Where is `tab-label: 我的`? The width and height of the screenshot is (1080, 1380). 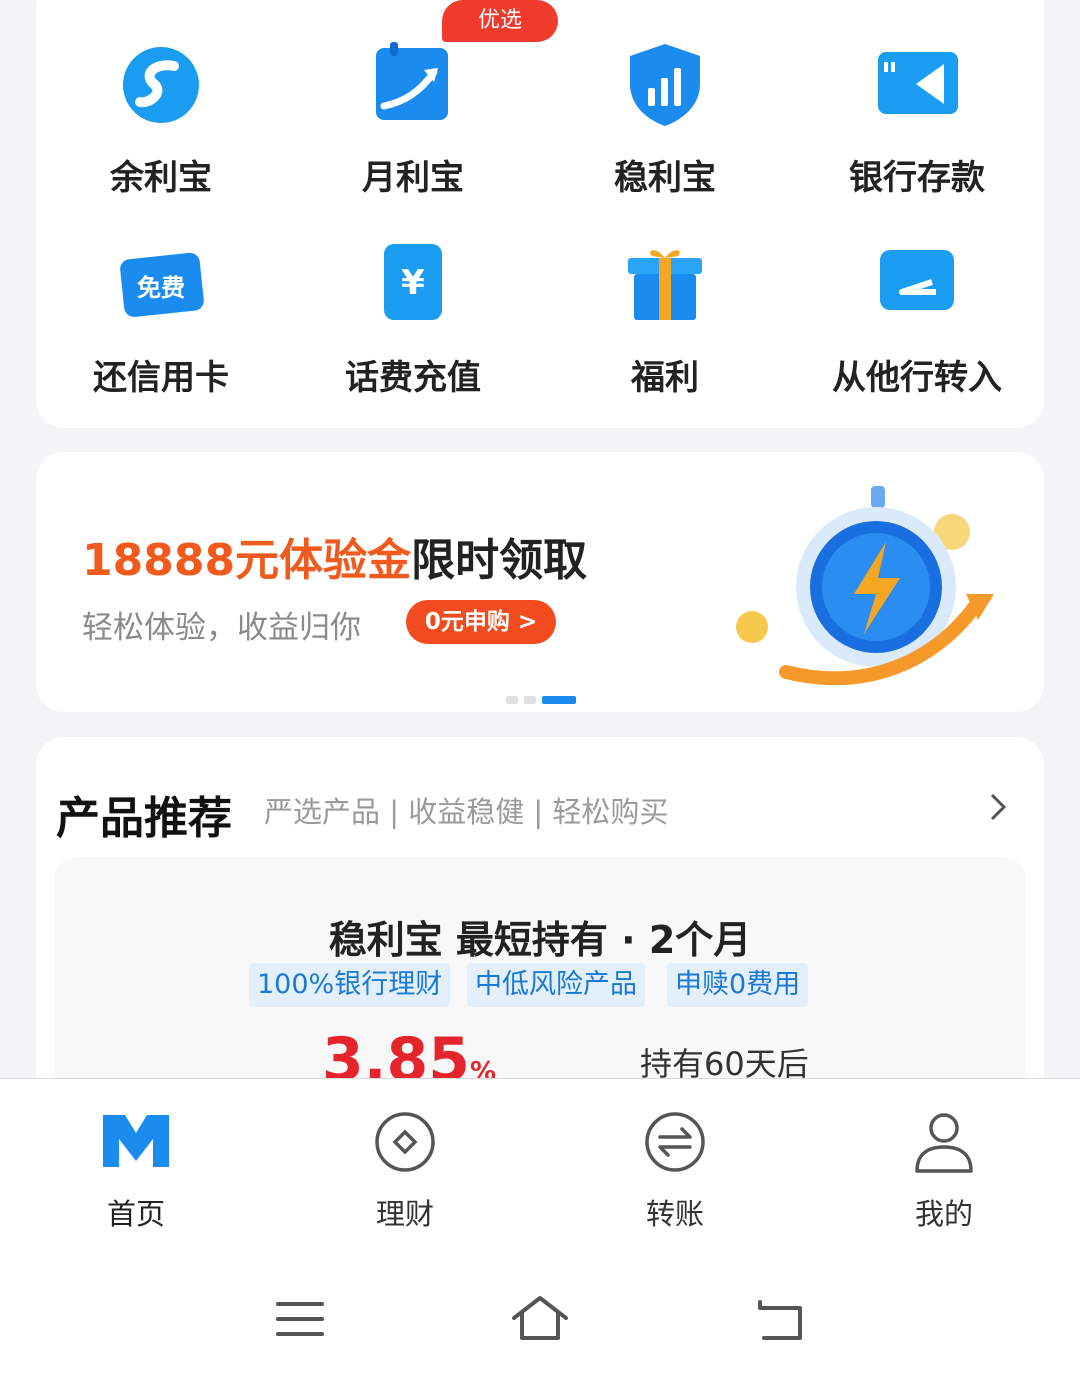
tab-label: 我的 is located at coordinates (943, 1214).